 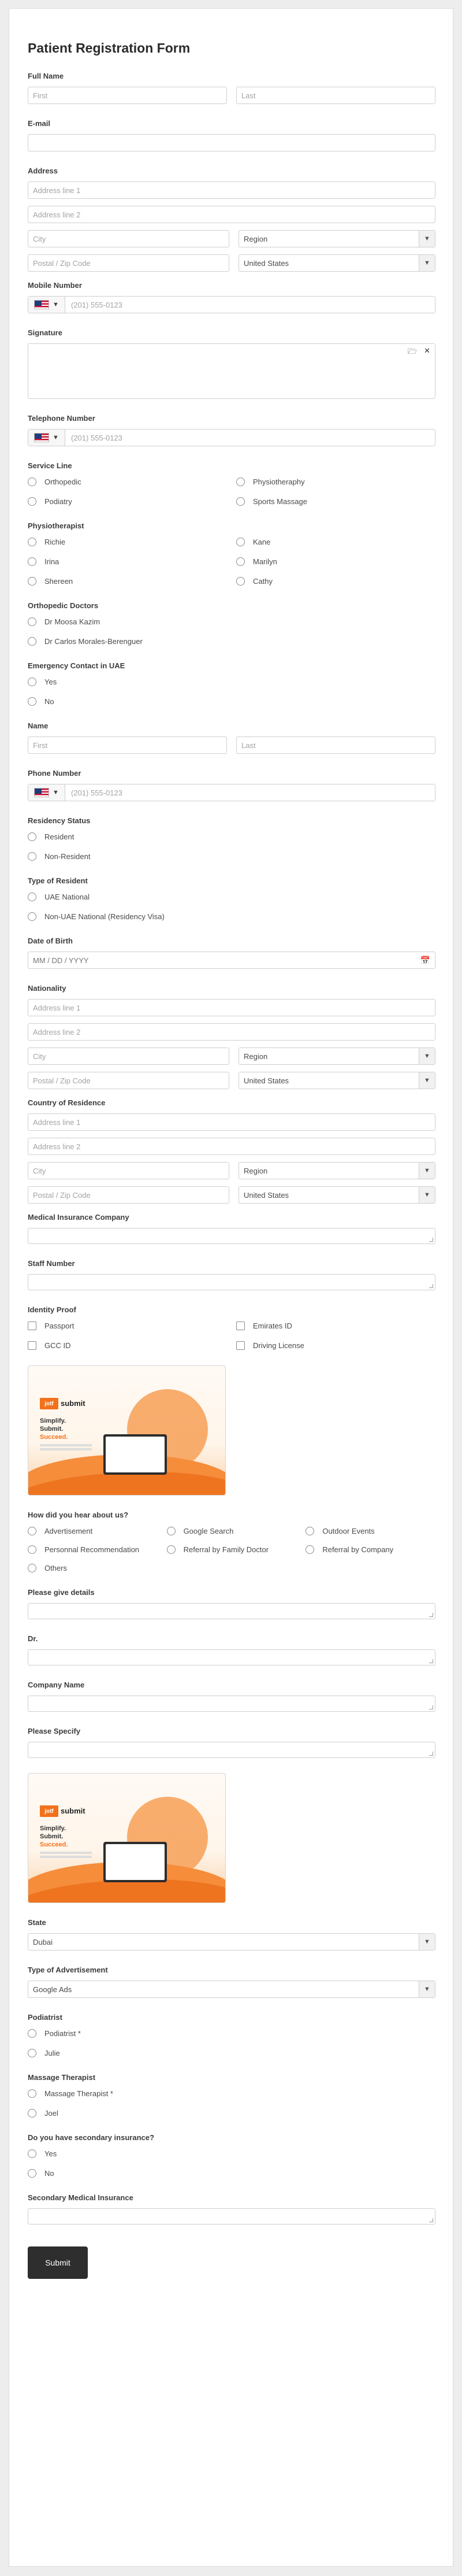 What do you see at coordinates (231, 1657) in the screenshot?
I see `doctor-textarea` at bounding box center [231, 1657].